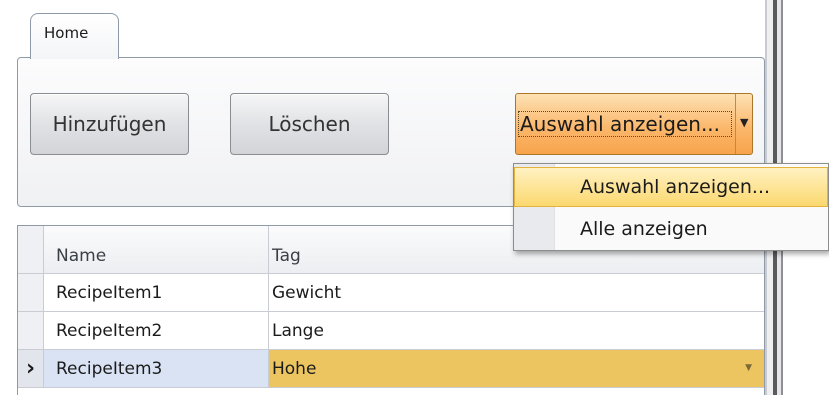 The image size is (829, 395). I want to click on delete-button-label: Löschen, so click(309, 124).